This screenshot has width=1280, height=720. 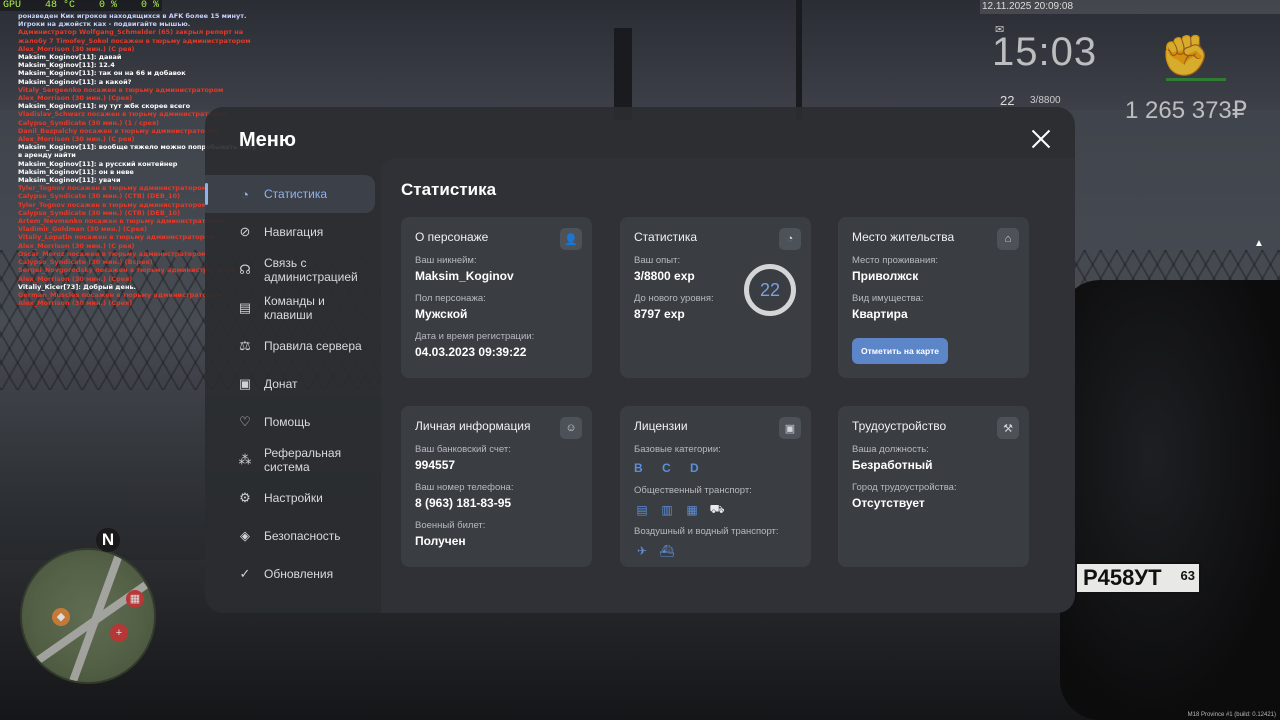 What do you see at coordinates (887, 307) in the screenshot?
I see `property-field: Вид имущества: Квартира` at bounding box center [887, 307].